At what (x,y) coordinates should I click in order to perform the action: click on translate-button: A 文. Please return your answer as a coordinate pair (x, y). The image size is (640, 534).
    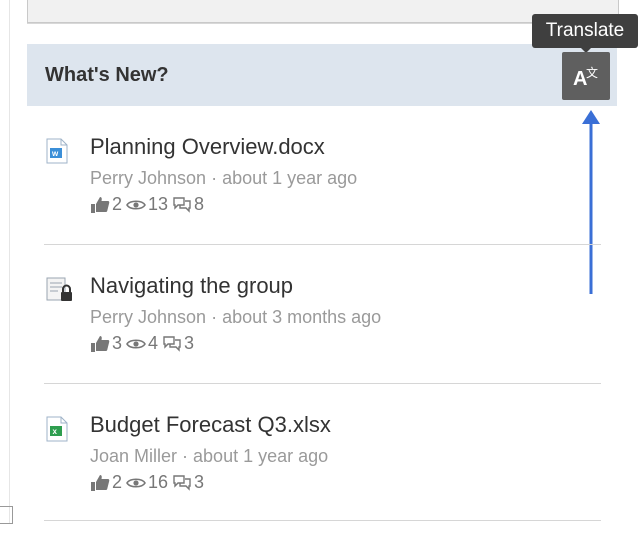
    Looking at the image, I should click on (586, 76).